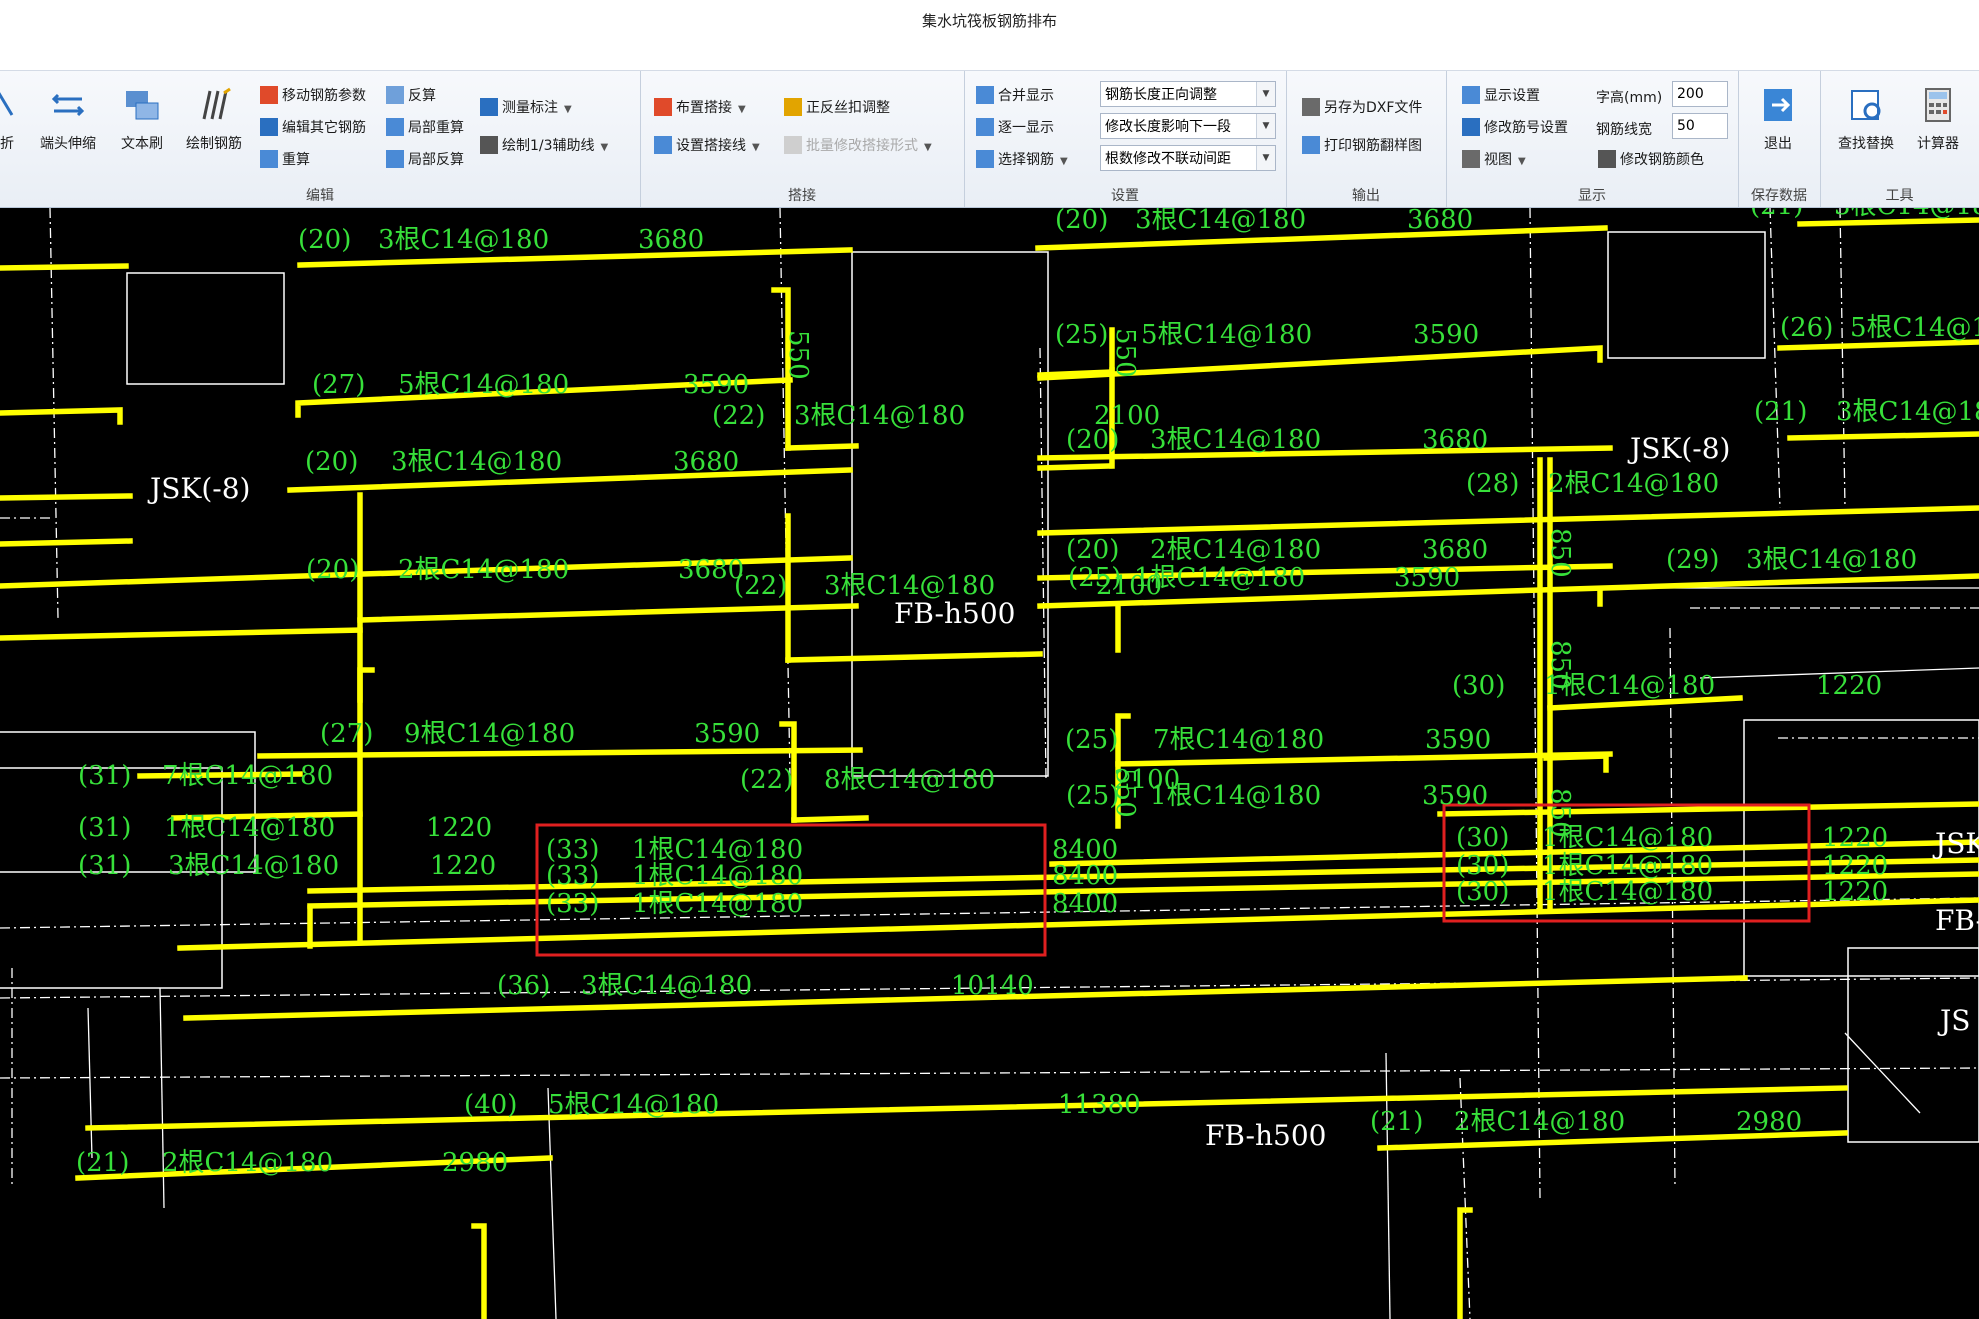 This screenshot has height=1319, width=1979. I want to click on rebar-label: (21) 3根C14@180, so click(1864, 214).